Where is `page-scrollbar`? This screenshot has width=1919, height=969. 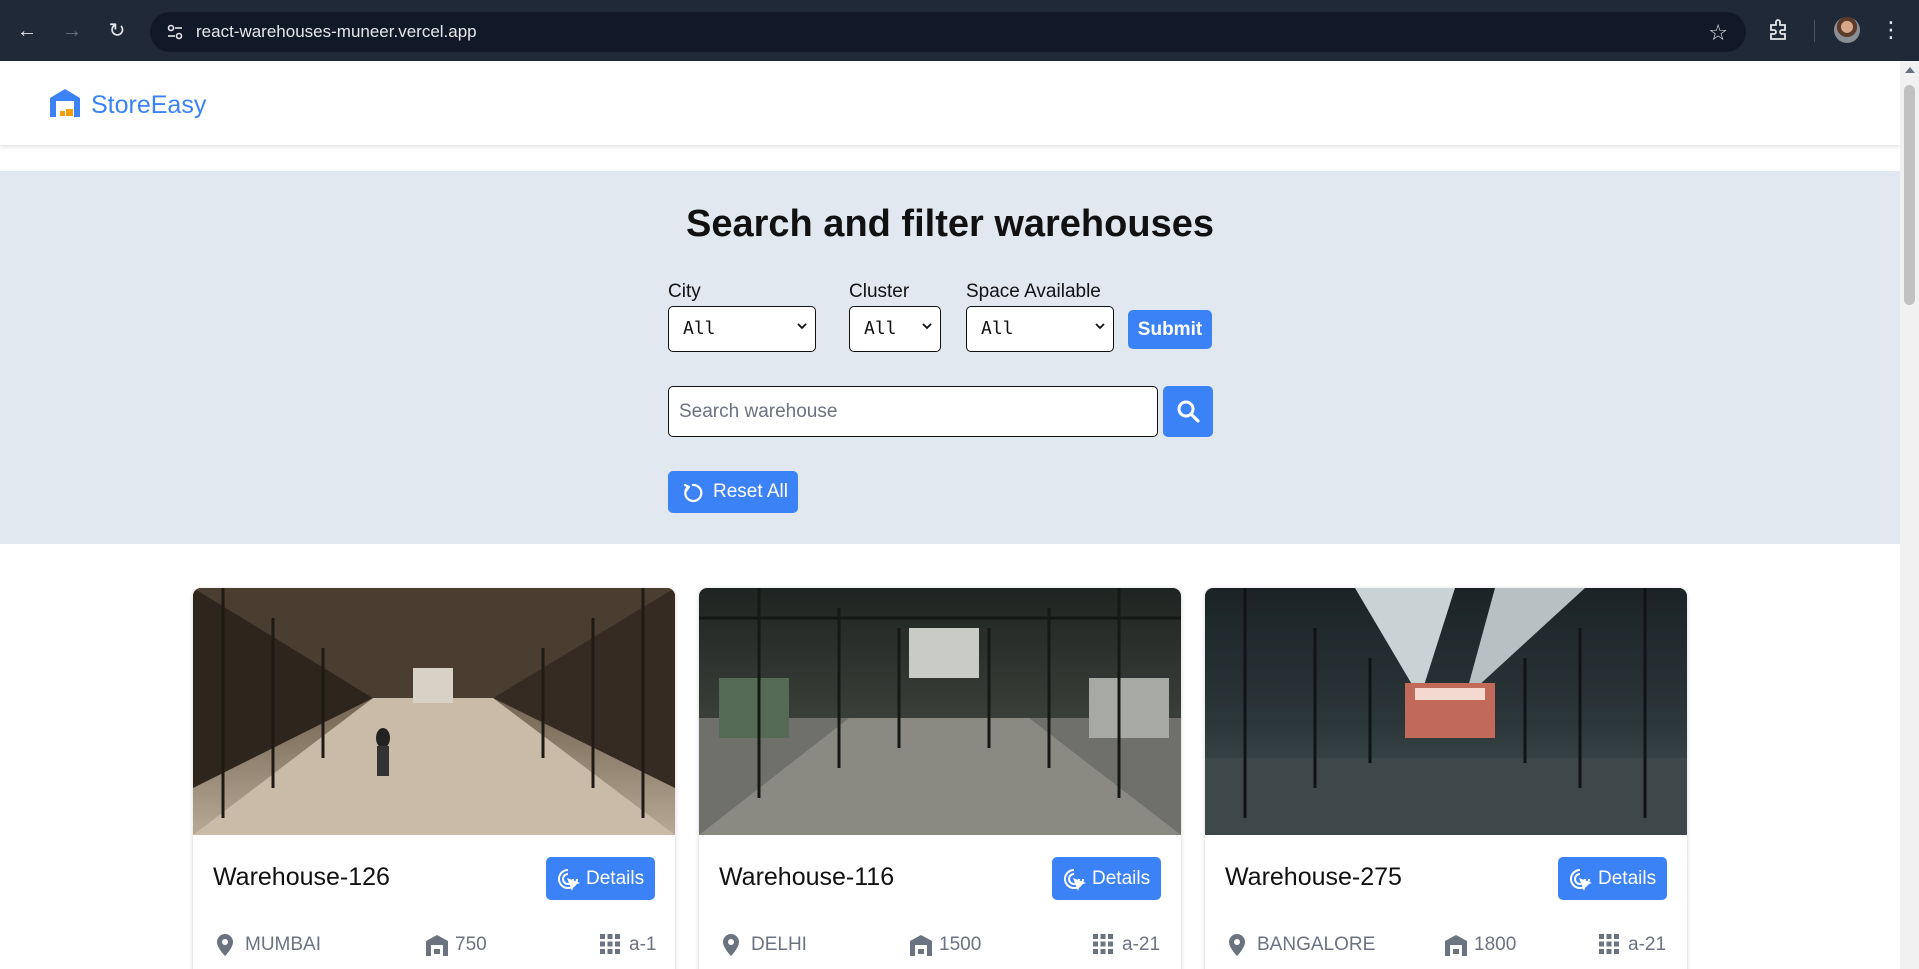 page-scrollbar is located at coordinates (1909, 515).